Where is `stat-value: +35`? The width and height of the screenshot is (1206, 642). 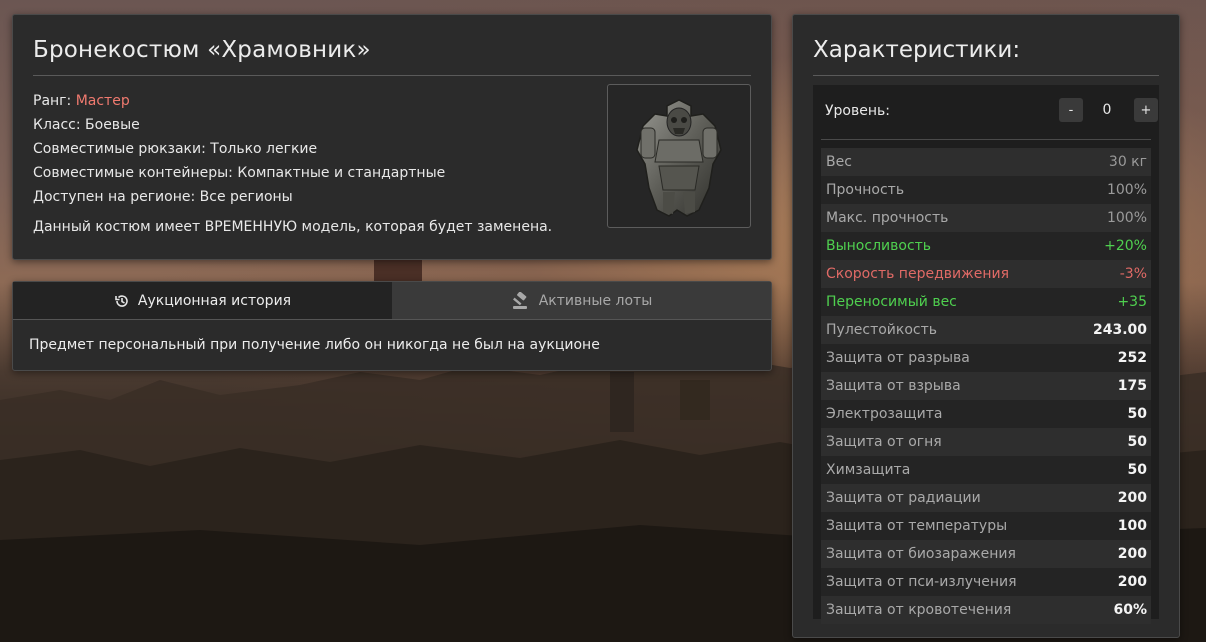 stat-value: +35 is located at coordinates (1132, 302).